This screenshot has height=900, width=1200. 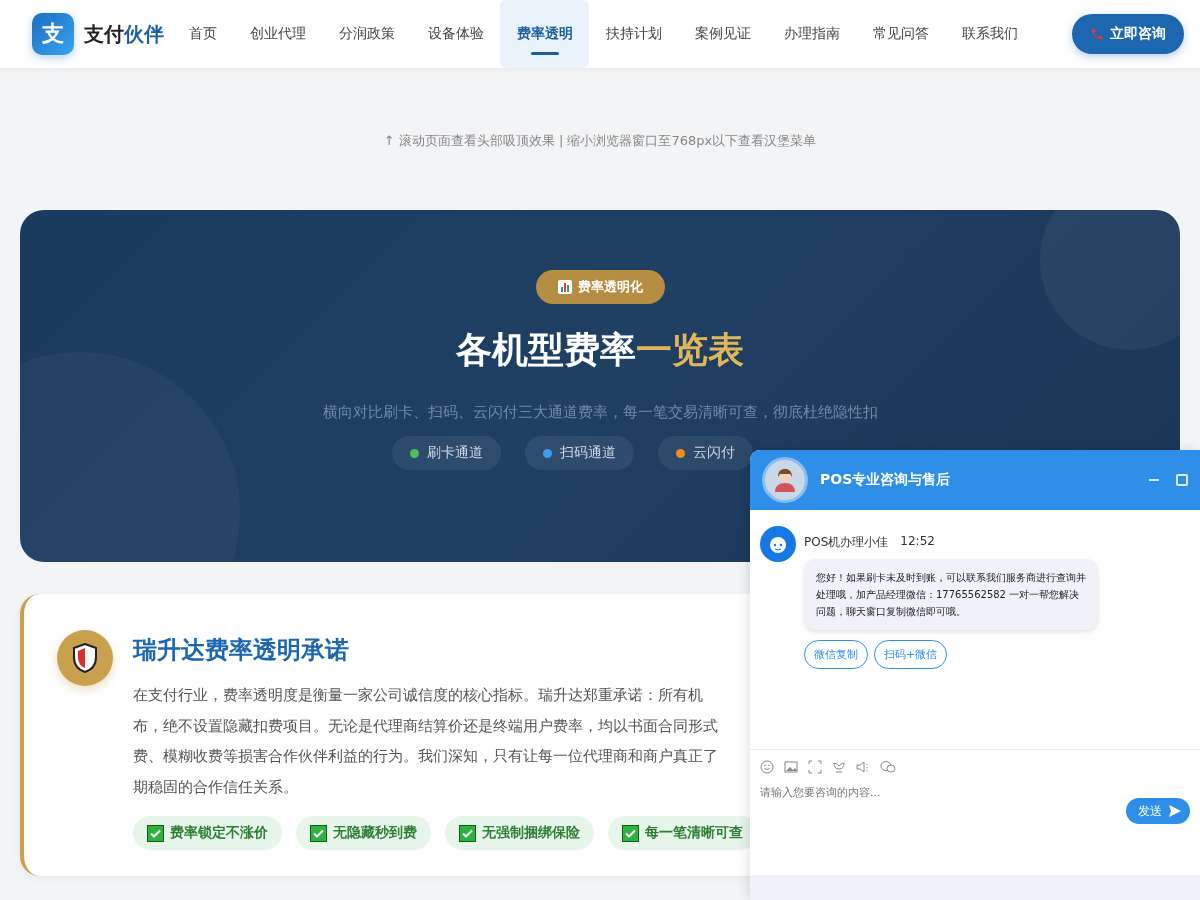 What do you see at coordinates (911, 654) in the screenshot?
I see `quick-reply-button: 扫码+微信` at bounding box center [911, 654].